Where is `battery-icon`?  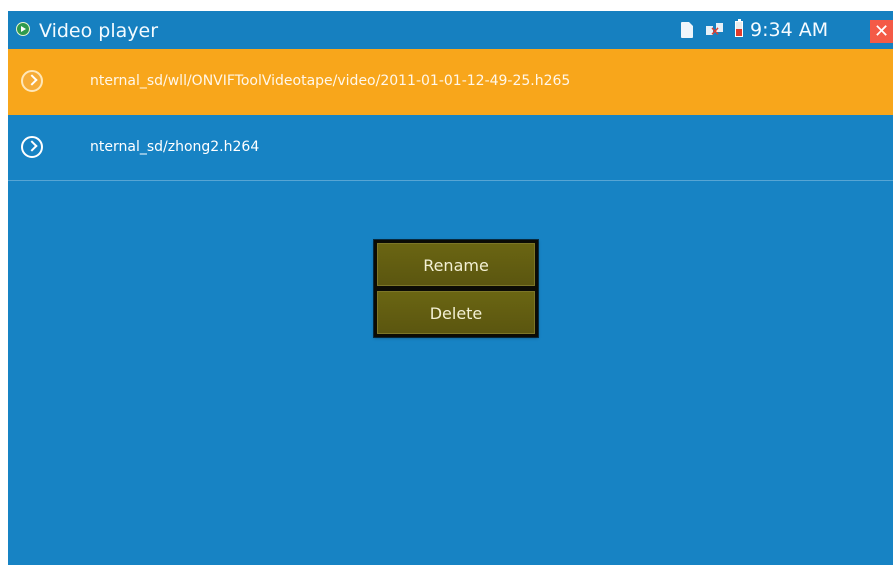 battery-icon is located at coordinates (739, 28).